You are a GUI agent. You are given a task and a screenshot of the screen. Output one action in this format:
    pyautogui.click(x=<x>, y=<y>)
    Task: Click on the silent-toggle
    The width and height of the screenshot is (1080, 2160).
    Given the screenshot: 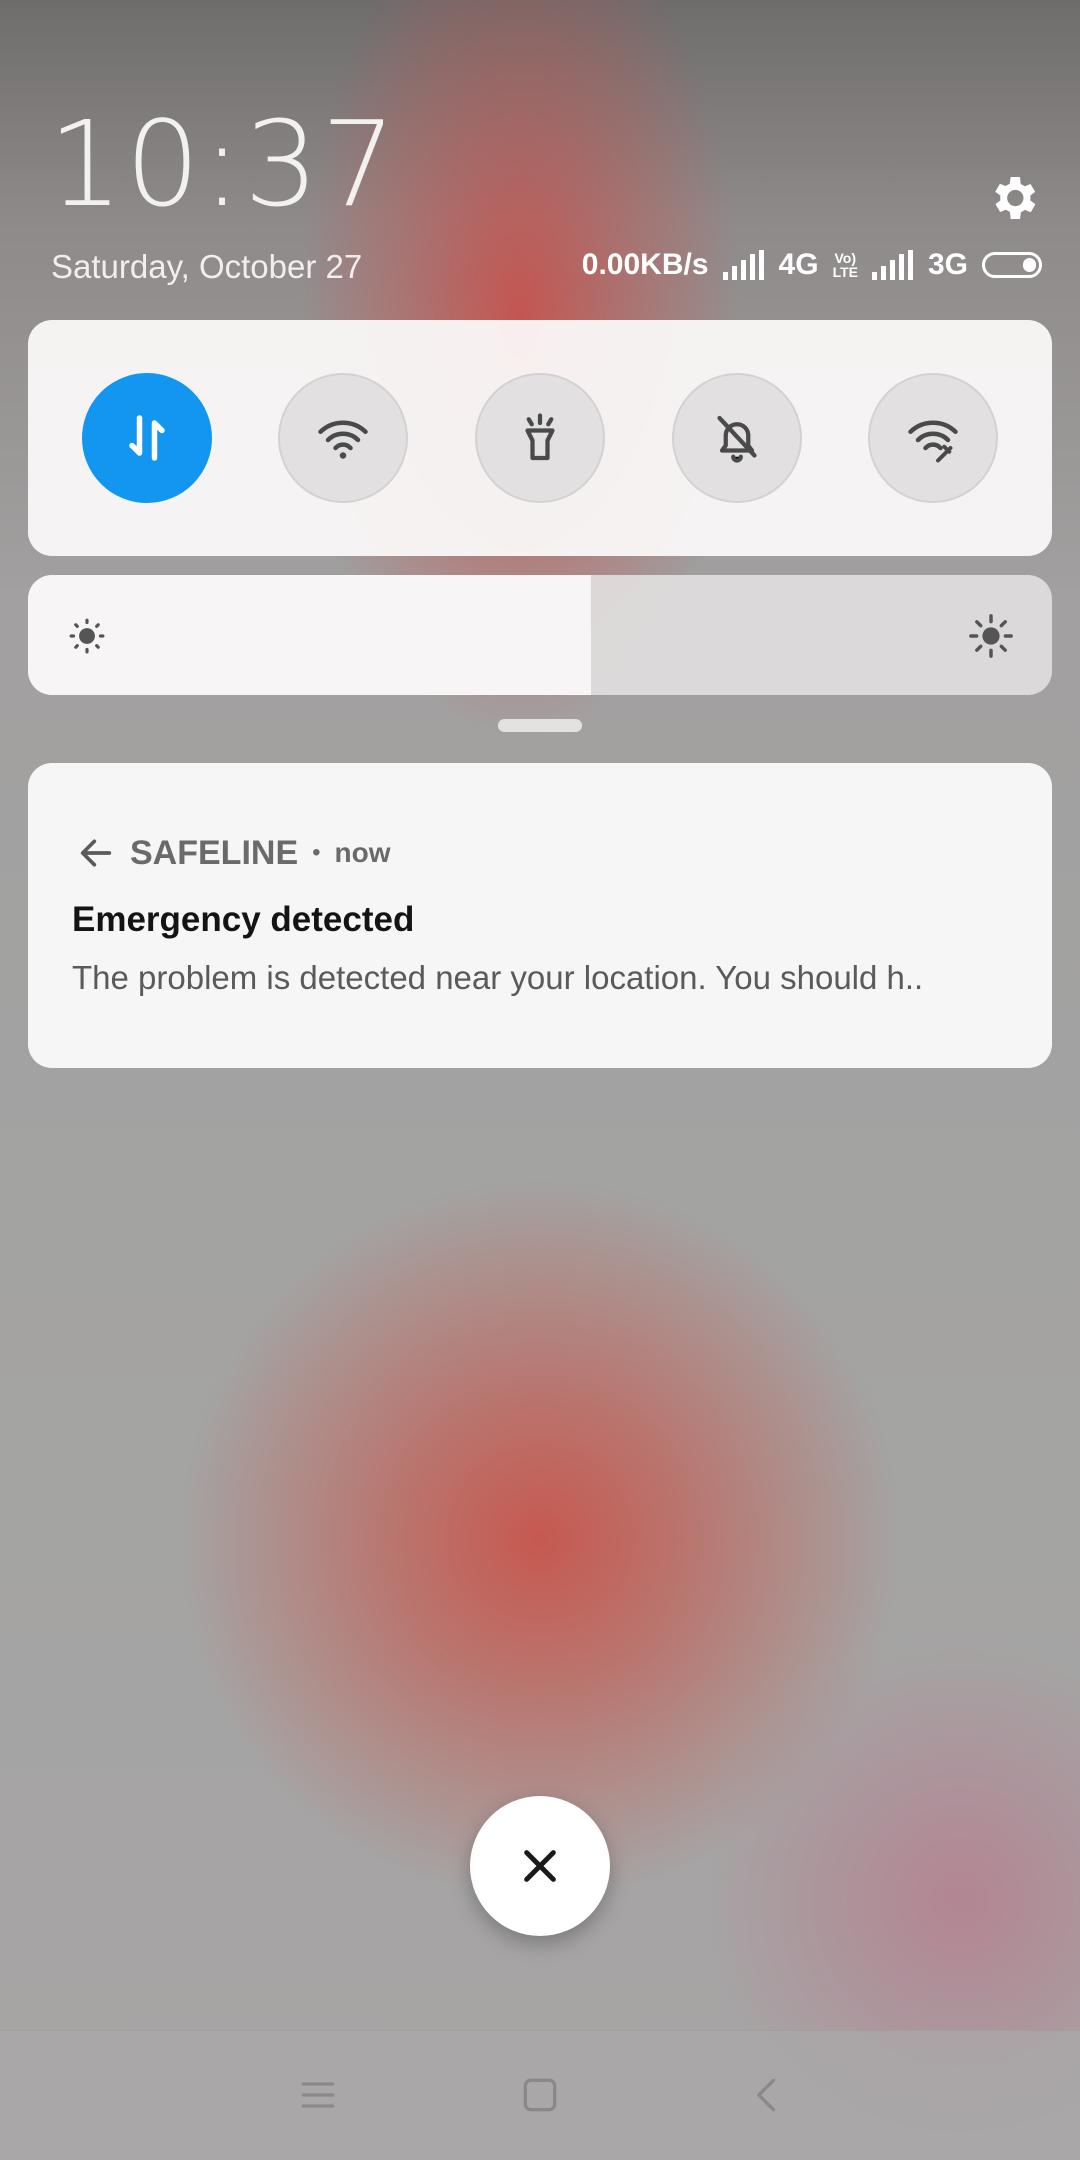 What is the action you would take?
    pyautogui.click(x=737, y=438)
    